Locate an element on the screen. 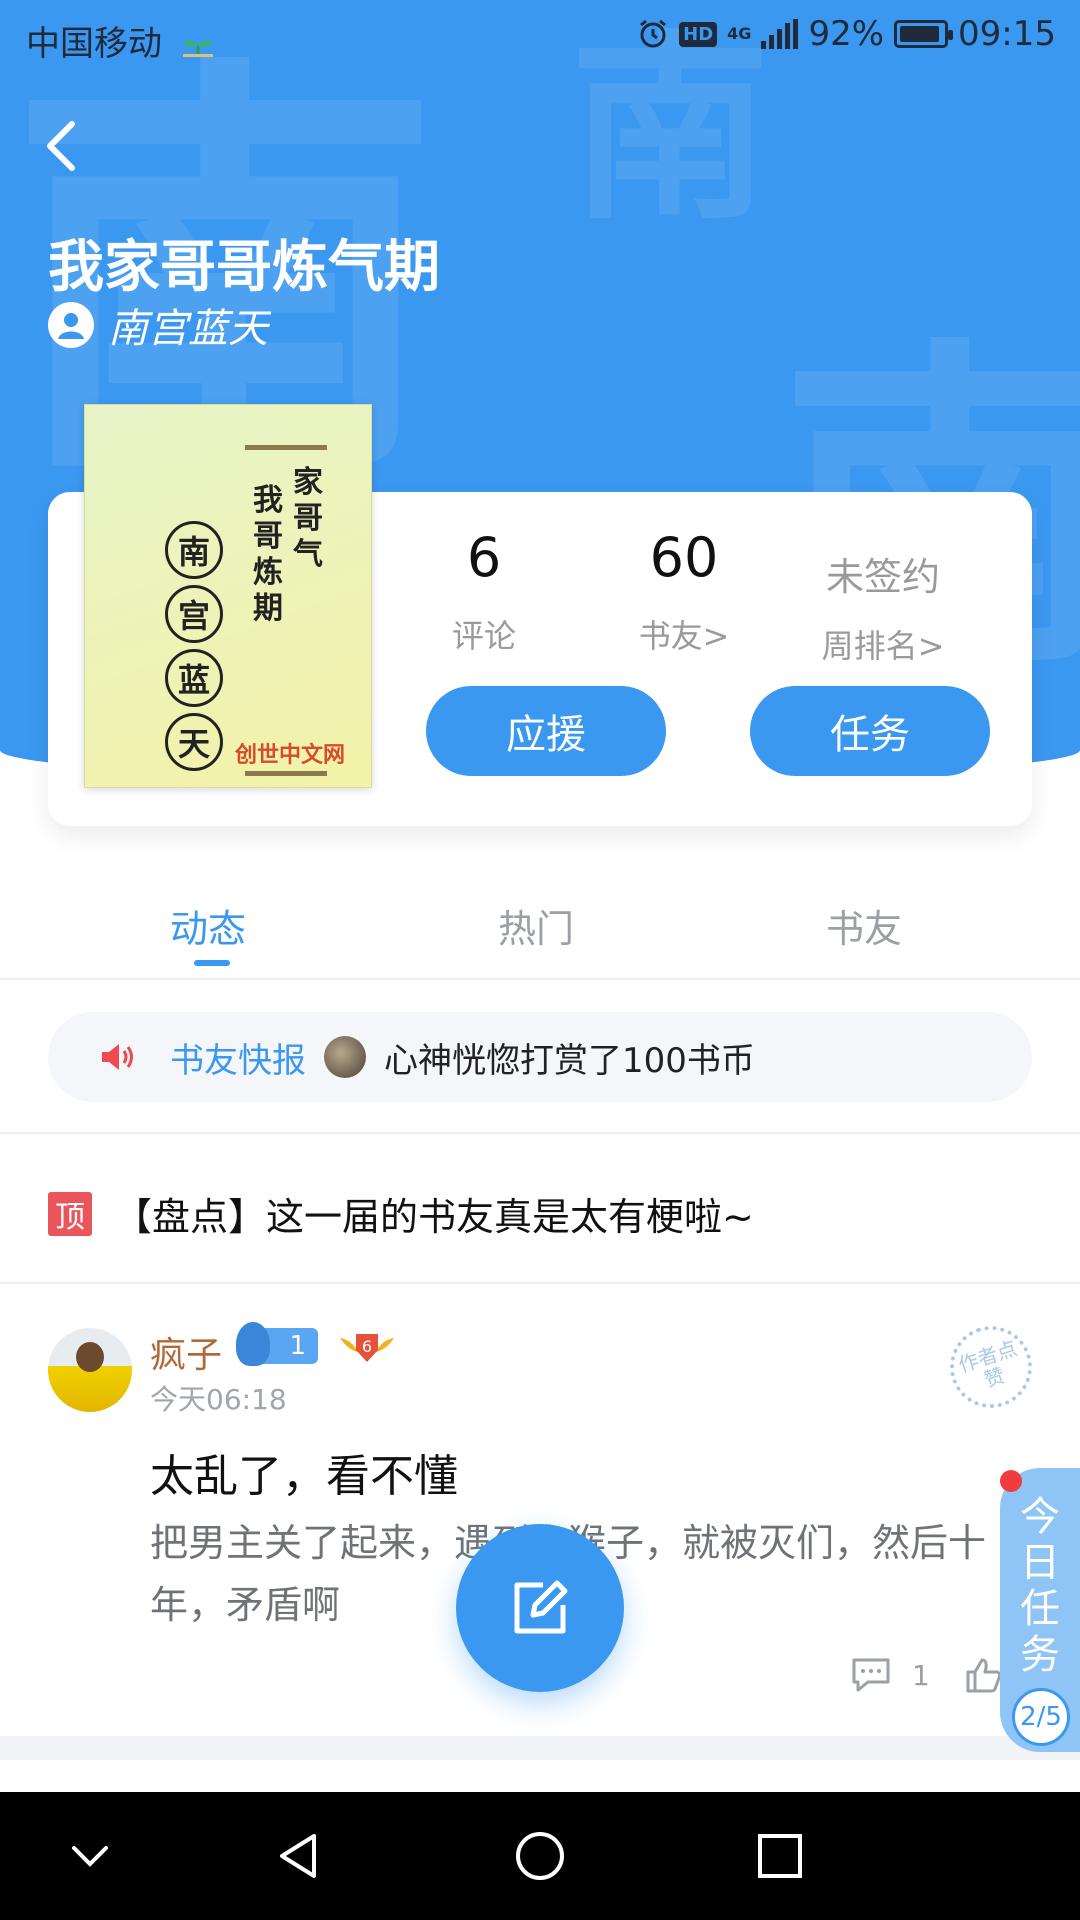  weekly-rank-label: 周排名> is located at coordinates (883, 646).